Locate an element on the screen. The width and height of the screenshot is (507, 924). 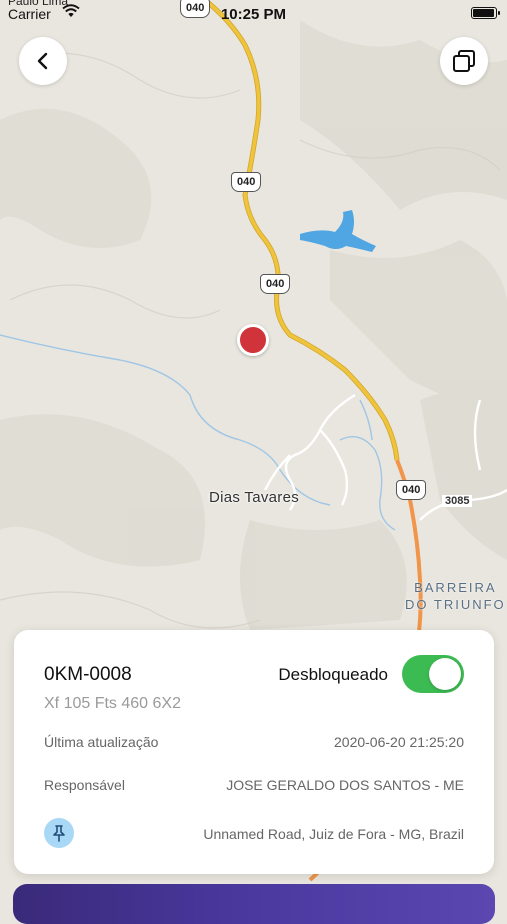
battery-icon is located at coordinates (485, 13).